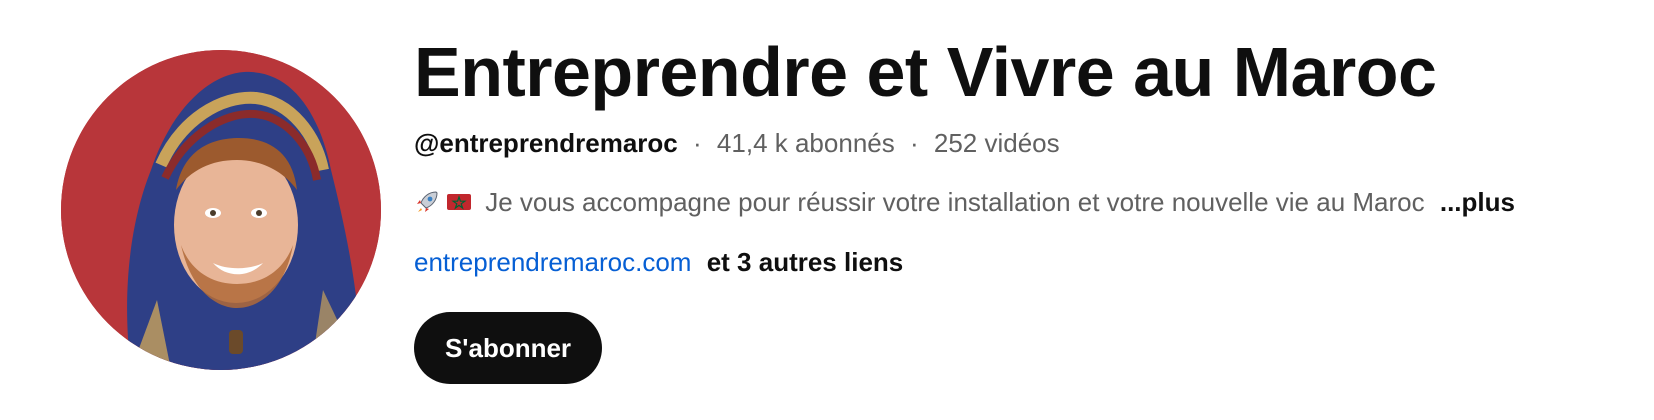 This screenshot has height=420, width=1654. What do you see at coordinates (997, 143) in the screenshot?
I see `video-count: 252 vidéos` at bounding box center [997, 143].